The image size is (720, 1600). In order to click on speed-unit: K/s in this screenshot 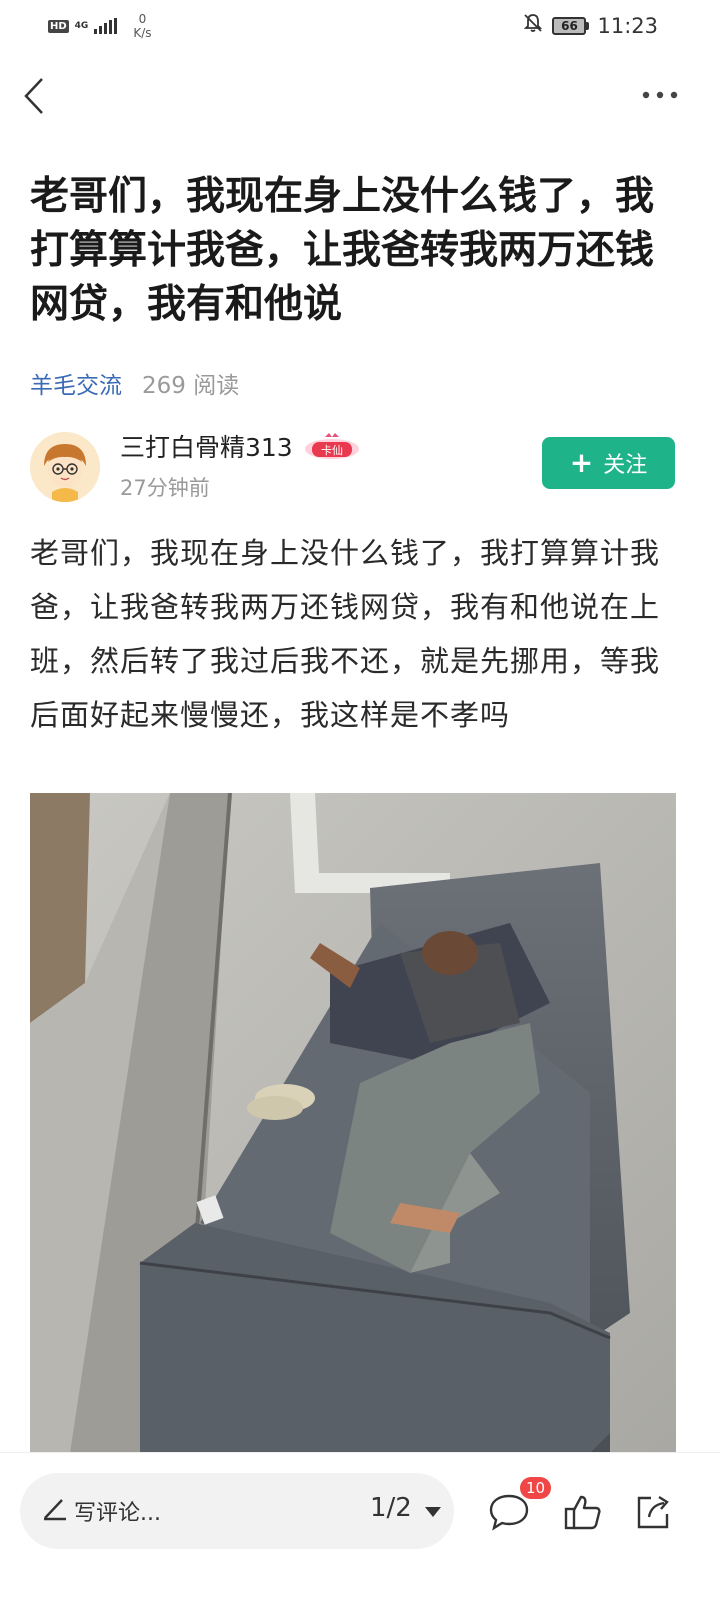, I will do `click(142, 33)`.